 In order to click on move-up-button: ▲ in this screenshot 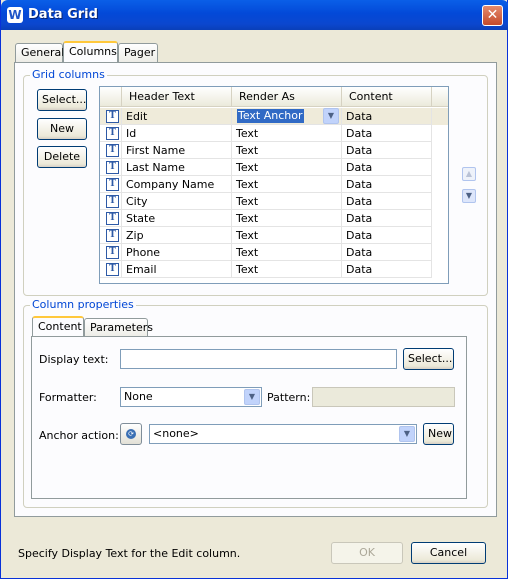, I will do `click(469, 174)`.